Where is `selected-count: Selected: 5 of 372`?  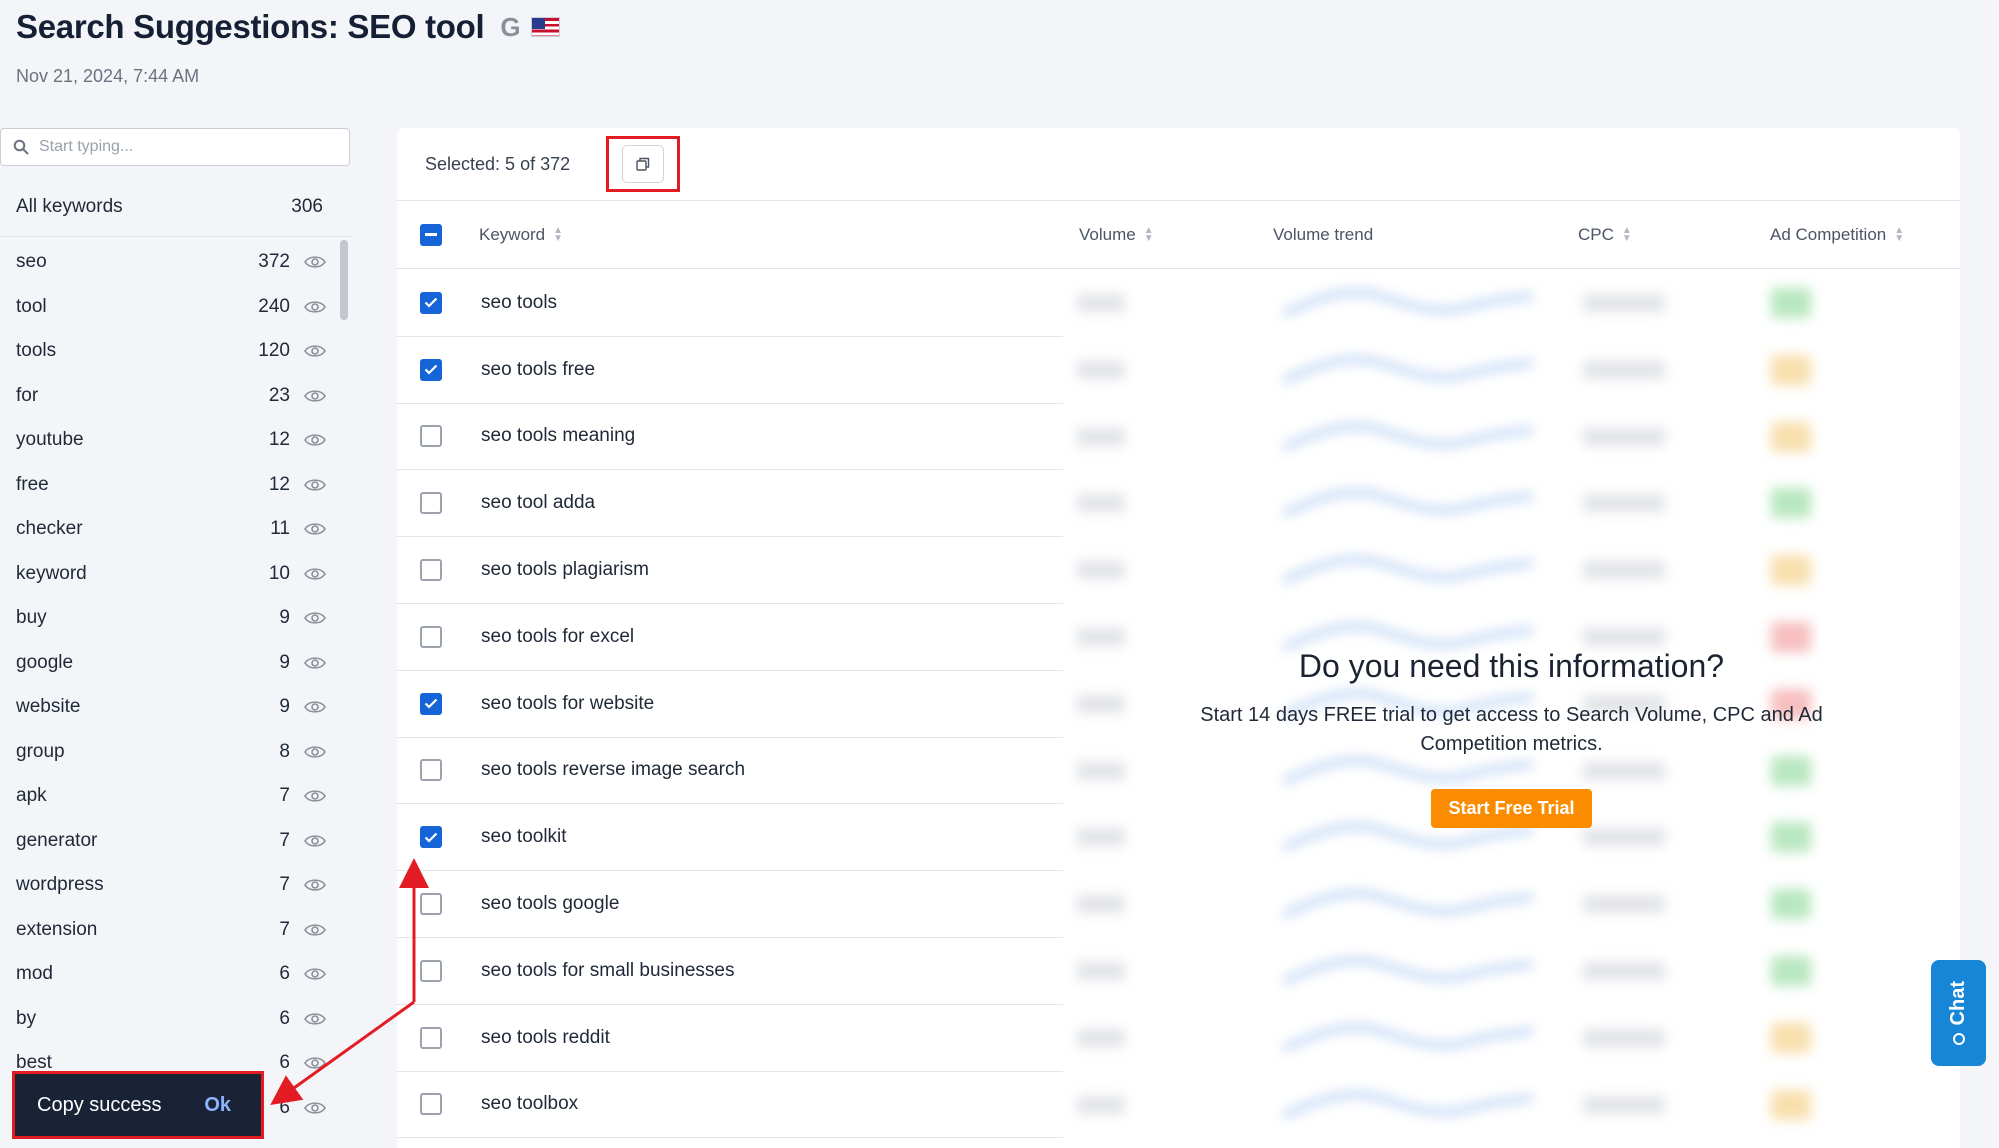 selected-count: Selected: 5 of 372 is located at coordinates (498, 163).